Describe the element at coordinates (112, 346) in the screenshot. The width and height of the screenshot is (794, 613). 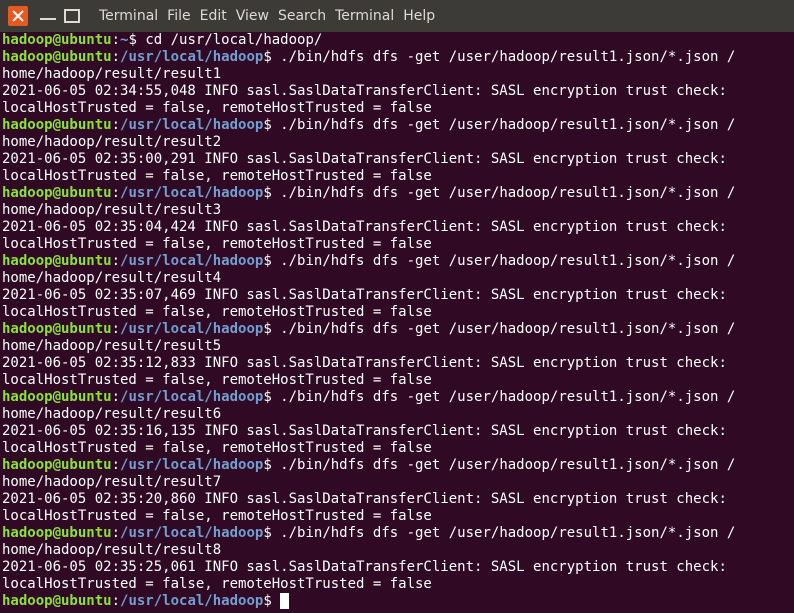
I see `output-line: home/hadoop/result/result5` at that location.